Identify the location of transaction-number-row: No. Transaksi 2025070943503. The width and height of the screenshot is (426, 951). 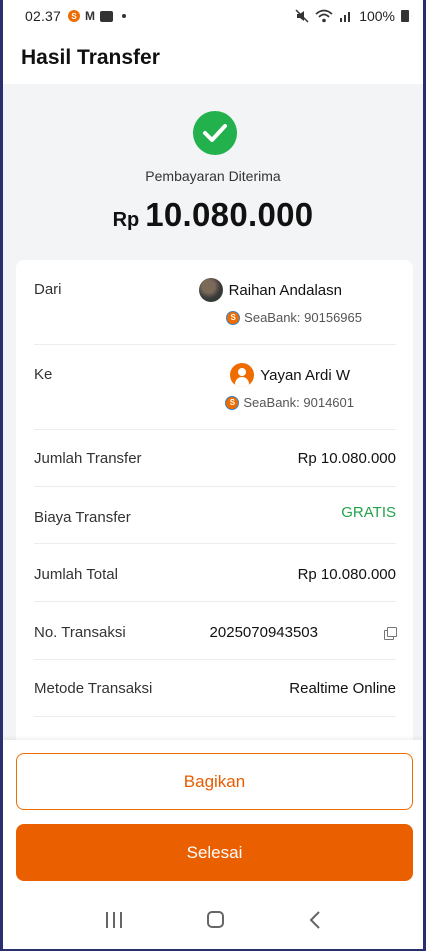
(215, 631).